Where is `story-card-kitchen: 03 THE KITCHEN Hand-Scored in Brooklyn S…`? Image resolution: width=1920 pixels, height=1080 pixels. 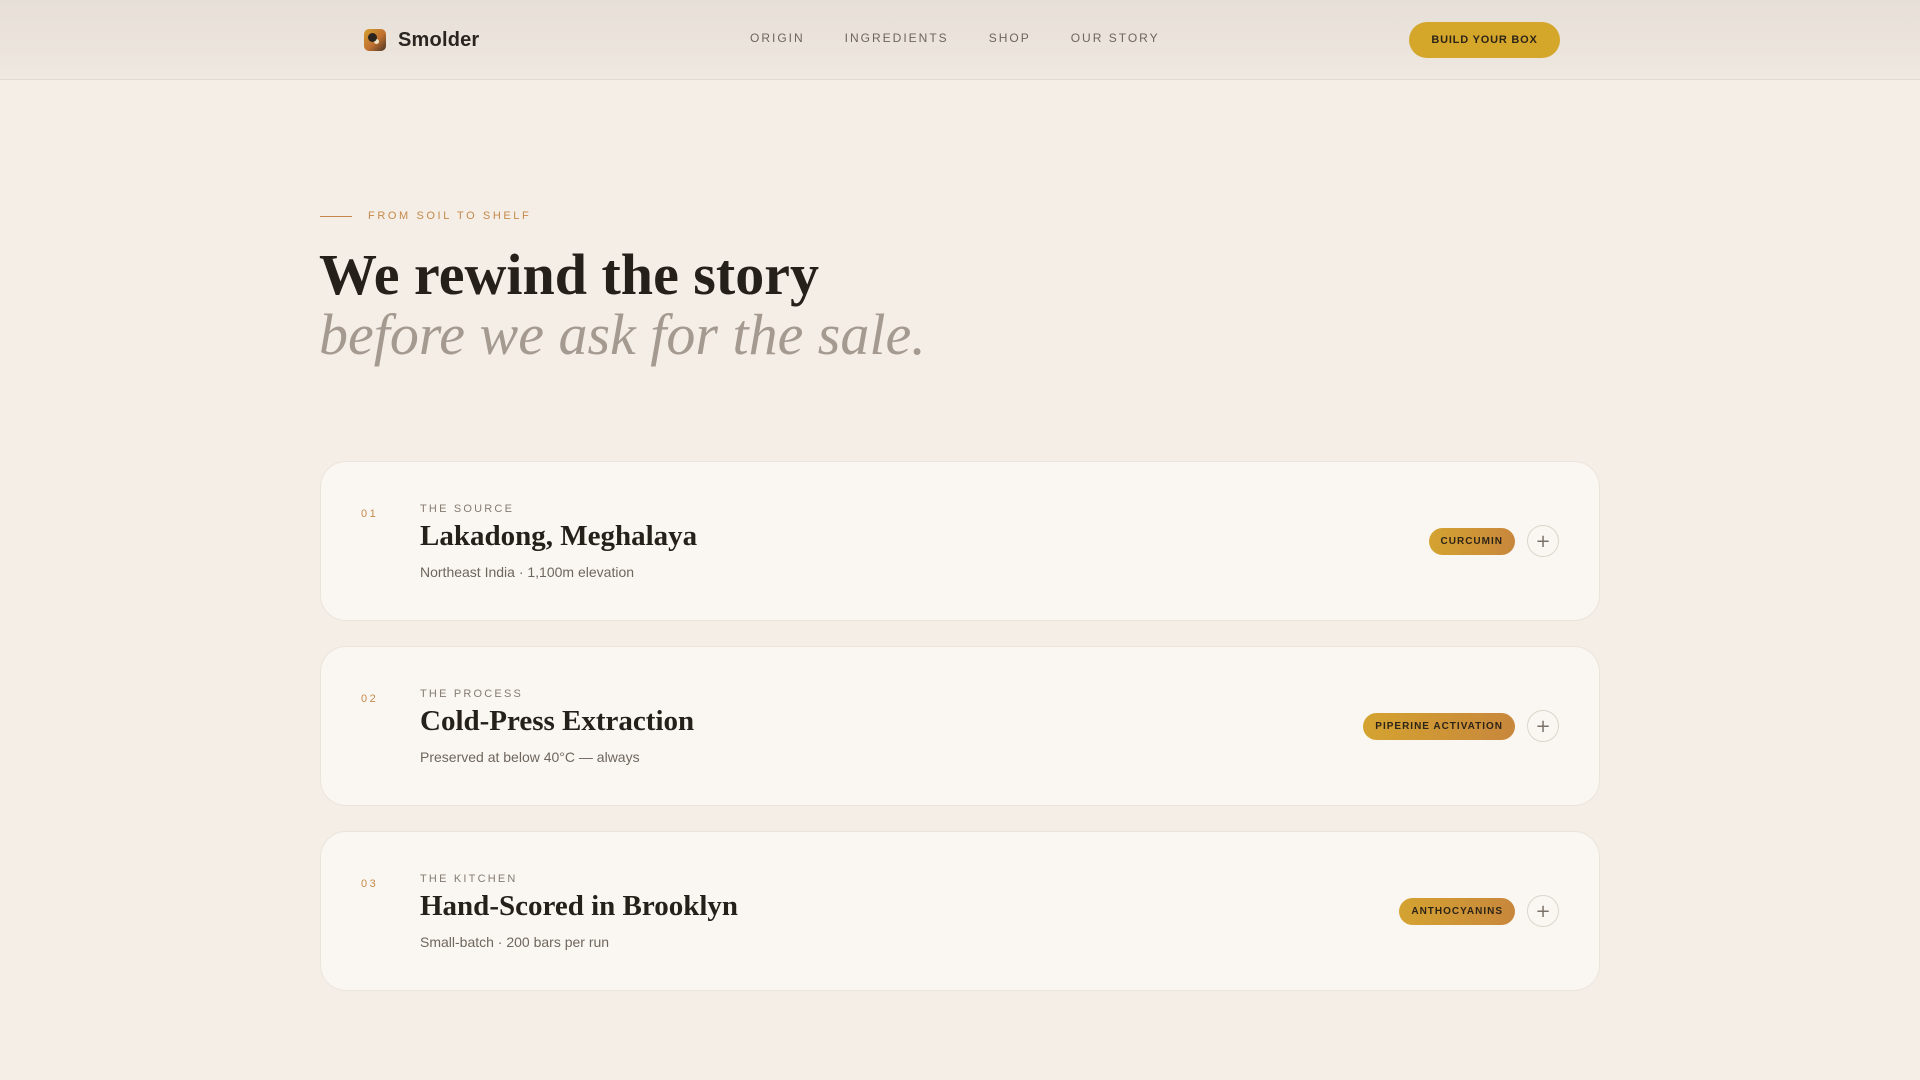
story-card-kitchen: 03 THE KITCHEN Hand-Scored in Brooklyn S… is located at coordinates (960, 911).